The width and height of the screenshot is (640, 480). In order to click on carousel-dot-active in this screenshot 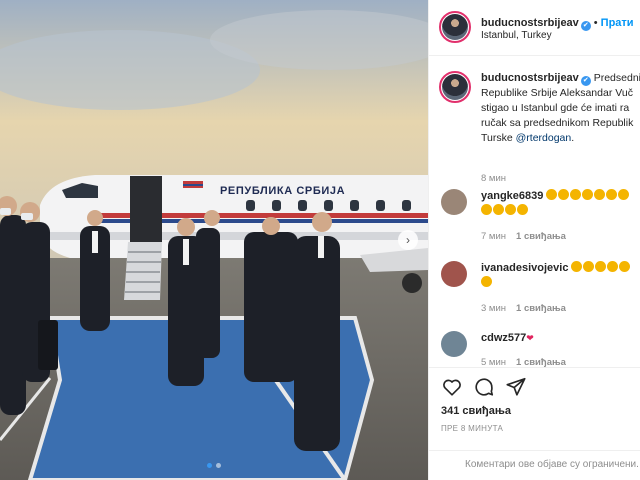, I will do `click(209, 465)`.